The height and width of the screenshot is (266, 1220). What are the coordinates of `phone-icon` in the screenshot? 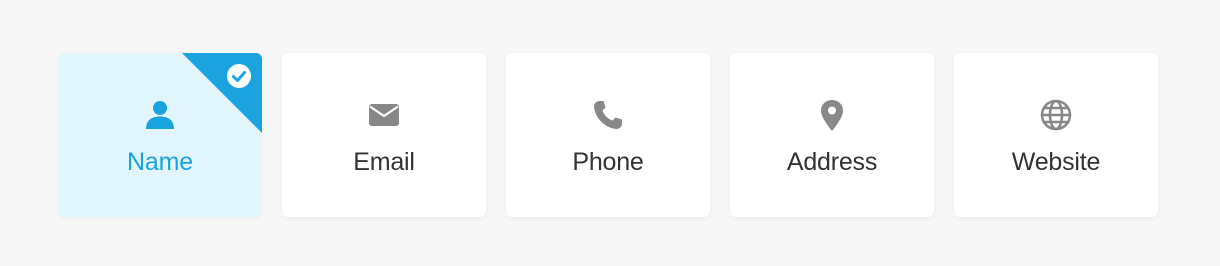 It's located at (608, 115).